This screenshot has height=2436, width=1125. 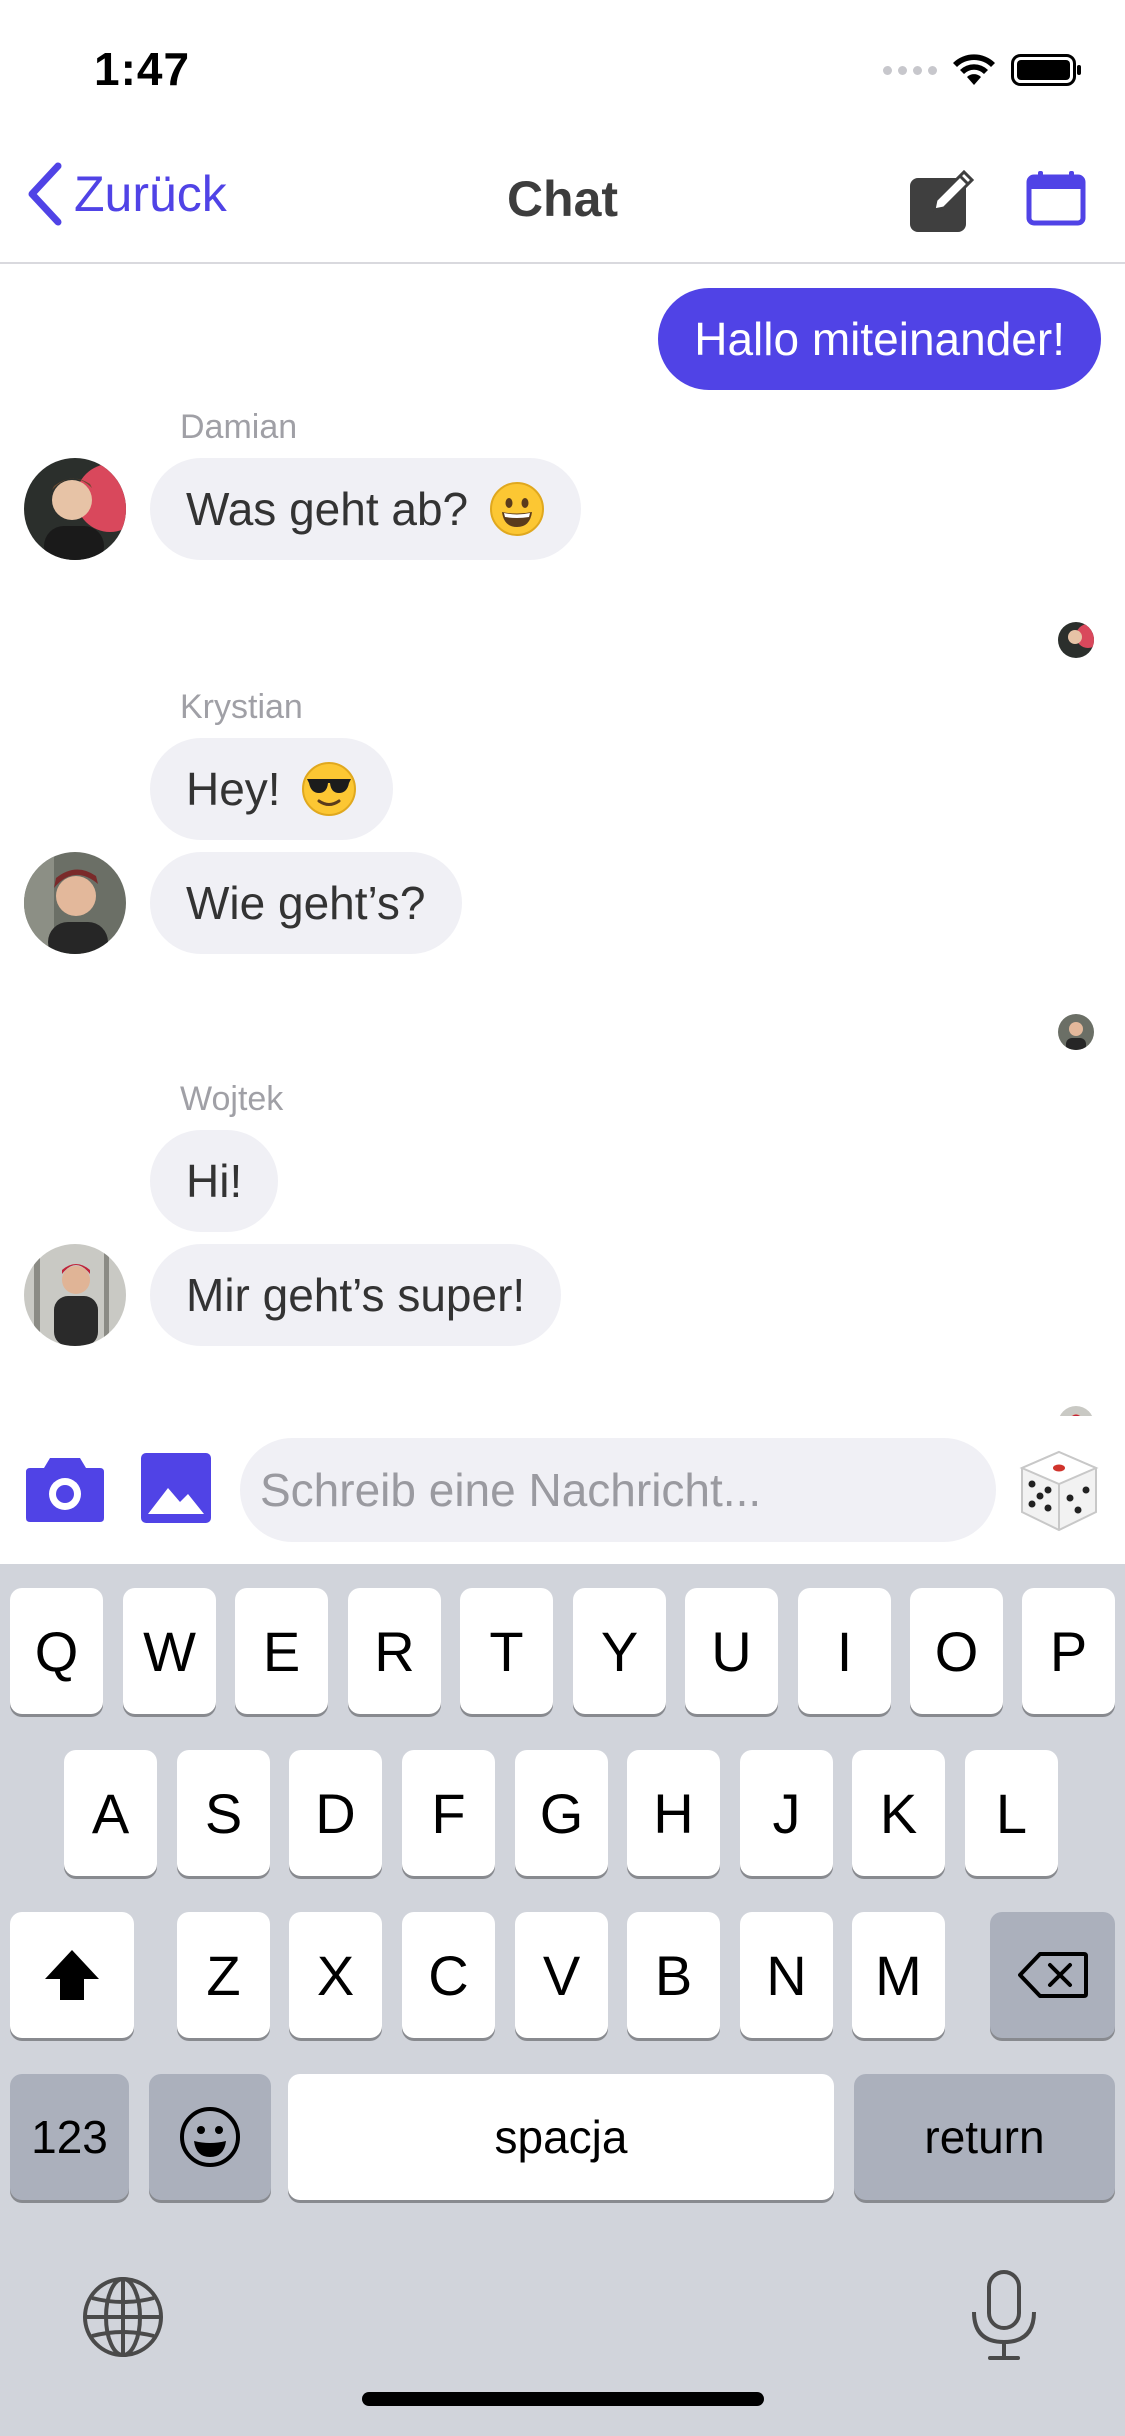 What do you see at coordinates (618, 1490) in the screenshot?
I see `message-input` at bounding box center [618, 1490].